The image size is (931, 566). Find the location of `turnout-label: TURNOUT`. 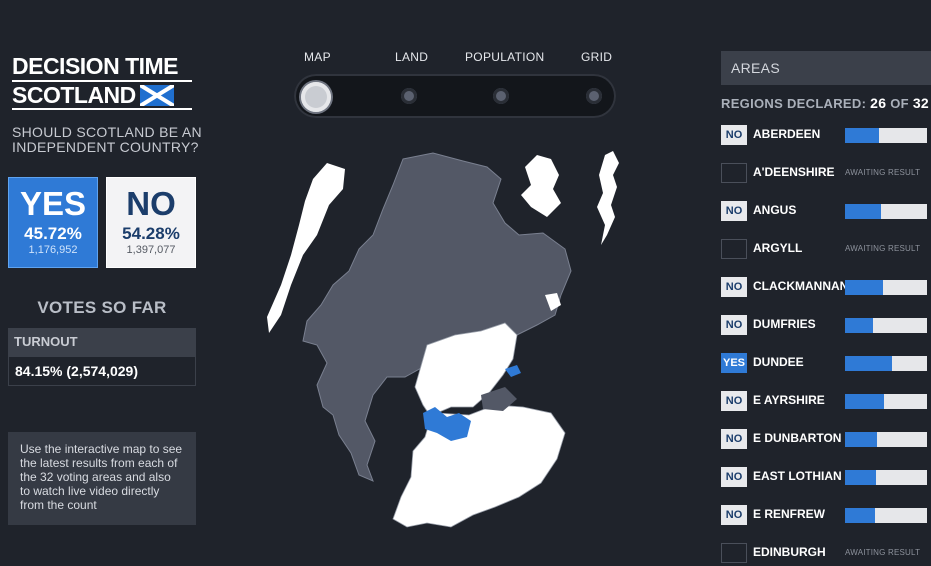

turnout-label: TURNOUT is located at coordinates (102, 342).